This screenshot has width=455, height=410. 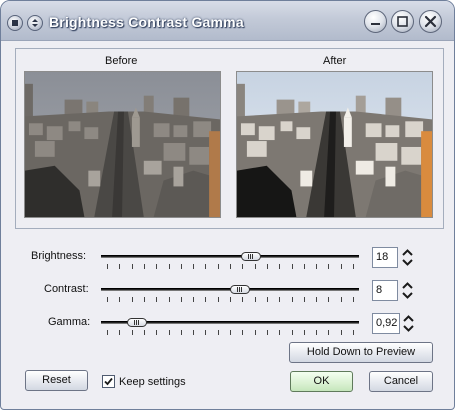 I want to click on brightness-ticks, so click(x=230, y=266).